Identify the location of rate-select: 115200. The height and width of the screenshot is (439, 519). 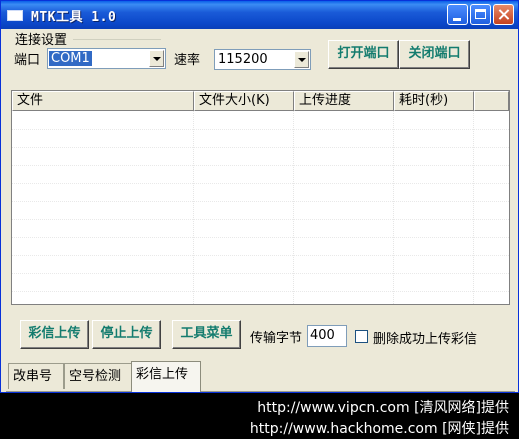
(262, 59).